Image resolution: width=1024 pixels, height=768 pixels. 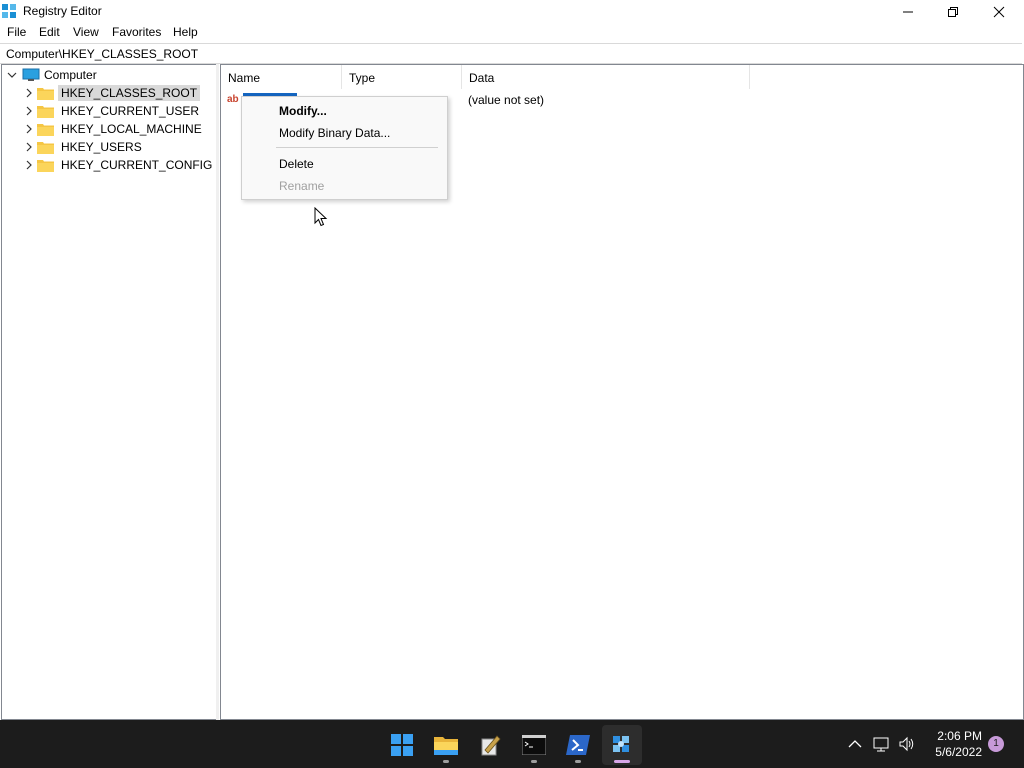 I want to click on tree-label: HKEY_CURRENT_CONFIG, so click(x=137, y=165).